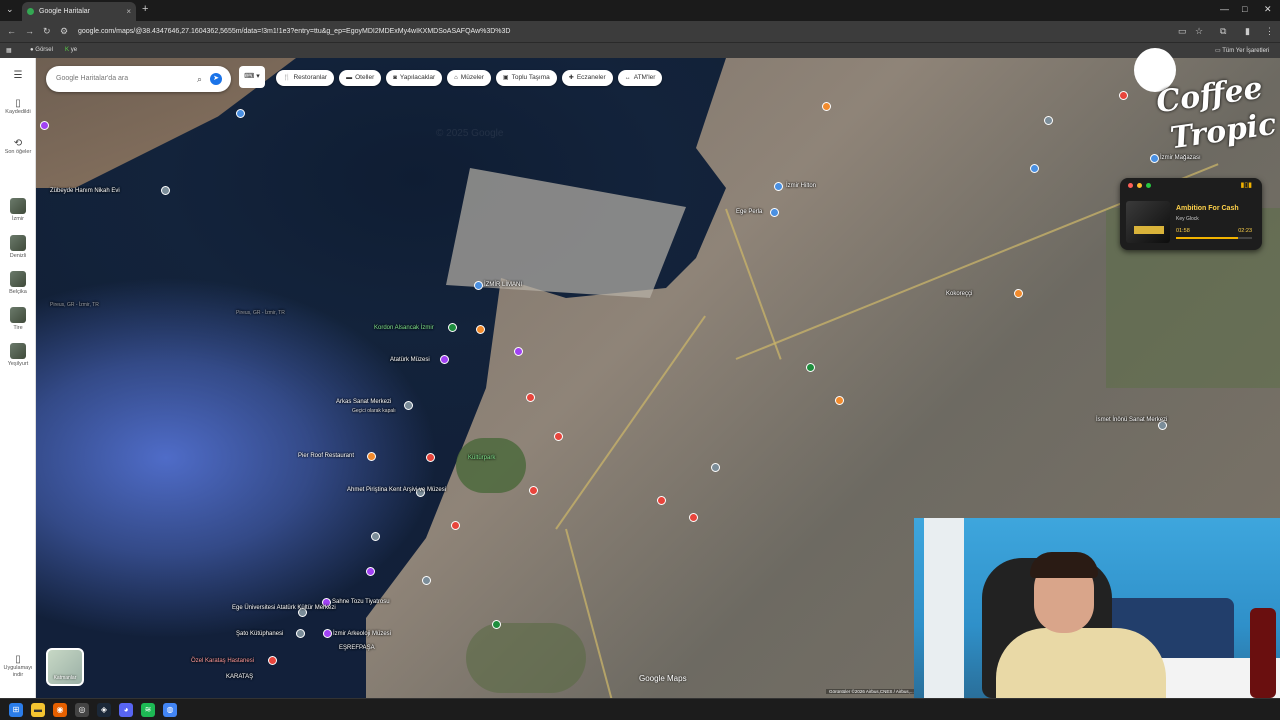 The height and width of the screenshot is (720, 1280). Describe the element at coordinates (79, 11) in the screenshot. I see `browser-tab: Google Haritalar ×` at that location.